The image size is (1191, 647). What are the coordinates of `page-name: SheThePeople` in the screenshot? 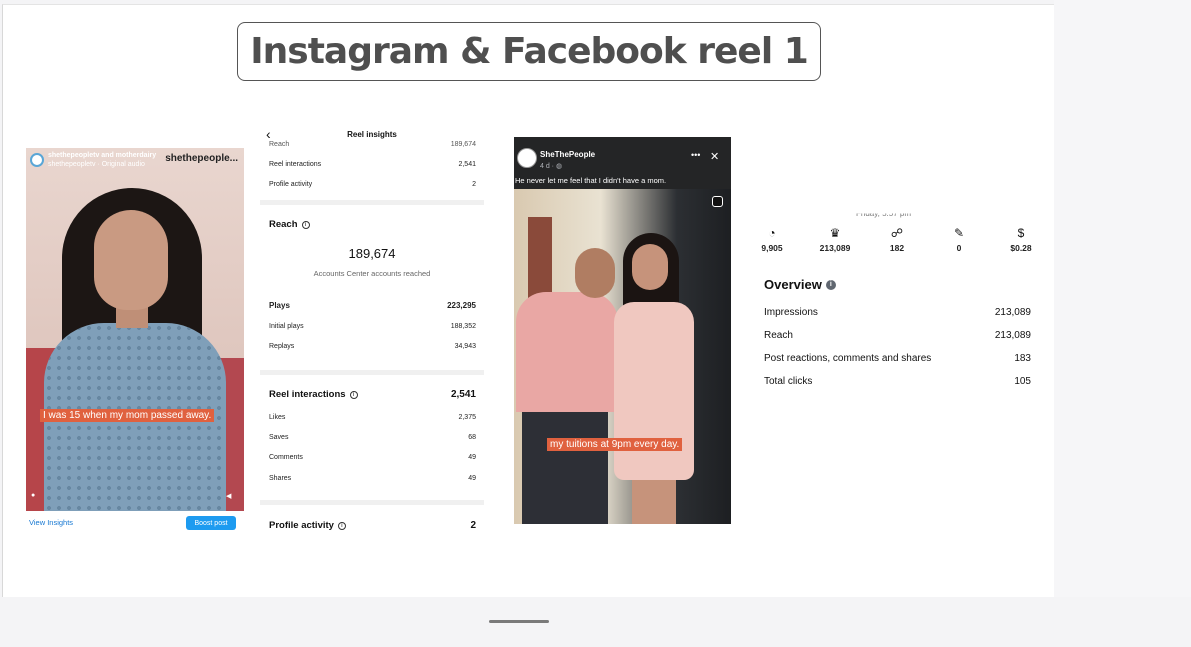 It's located at (567, 154).